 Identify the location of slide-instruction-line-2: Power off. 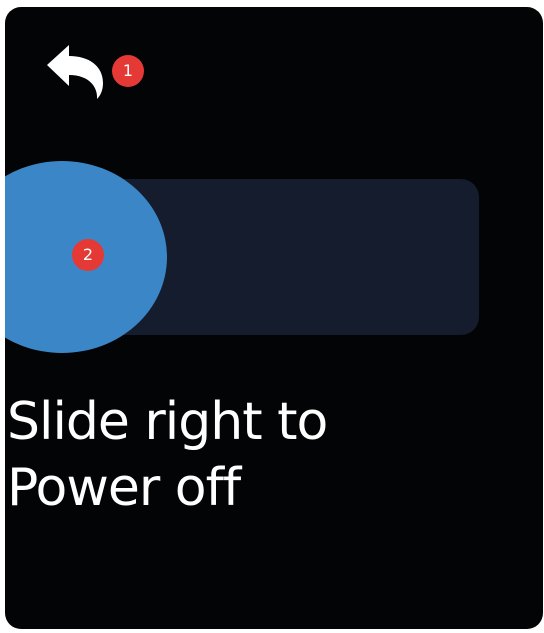
(124, 488).